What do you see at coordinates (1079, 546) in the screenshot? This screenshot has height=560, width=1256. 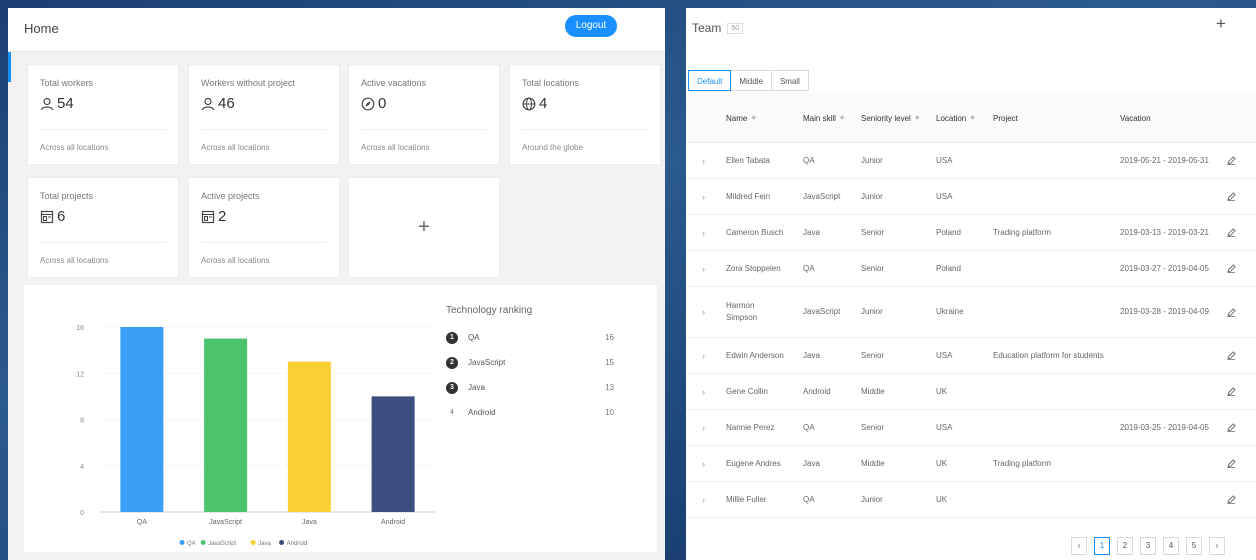 I see `prev-page-button: ‹` at bounding box center [1079, 546].